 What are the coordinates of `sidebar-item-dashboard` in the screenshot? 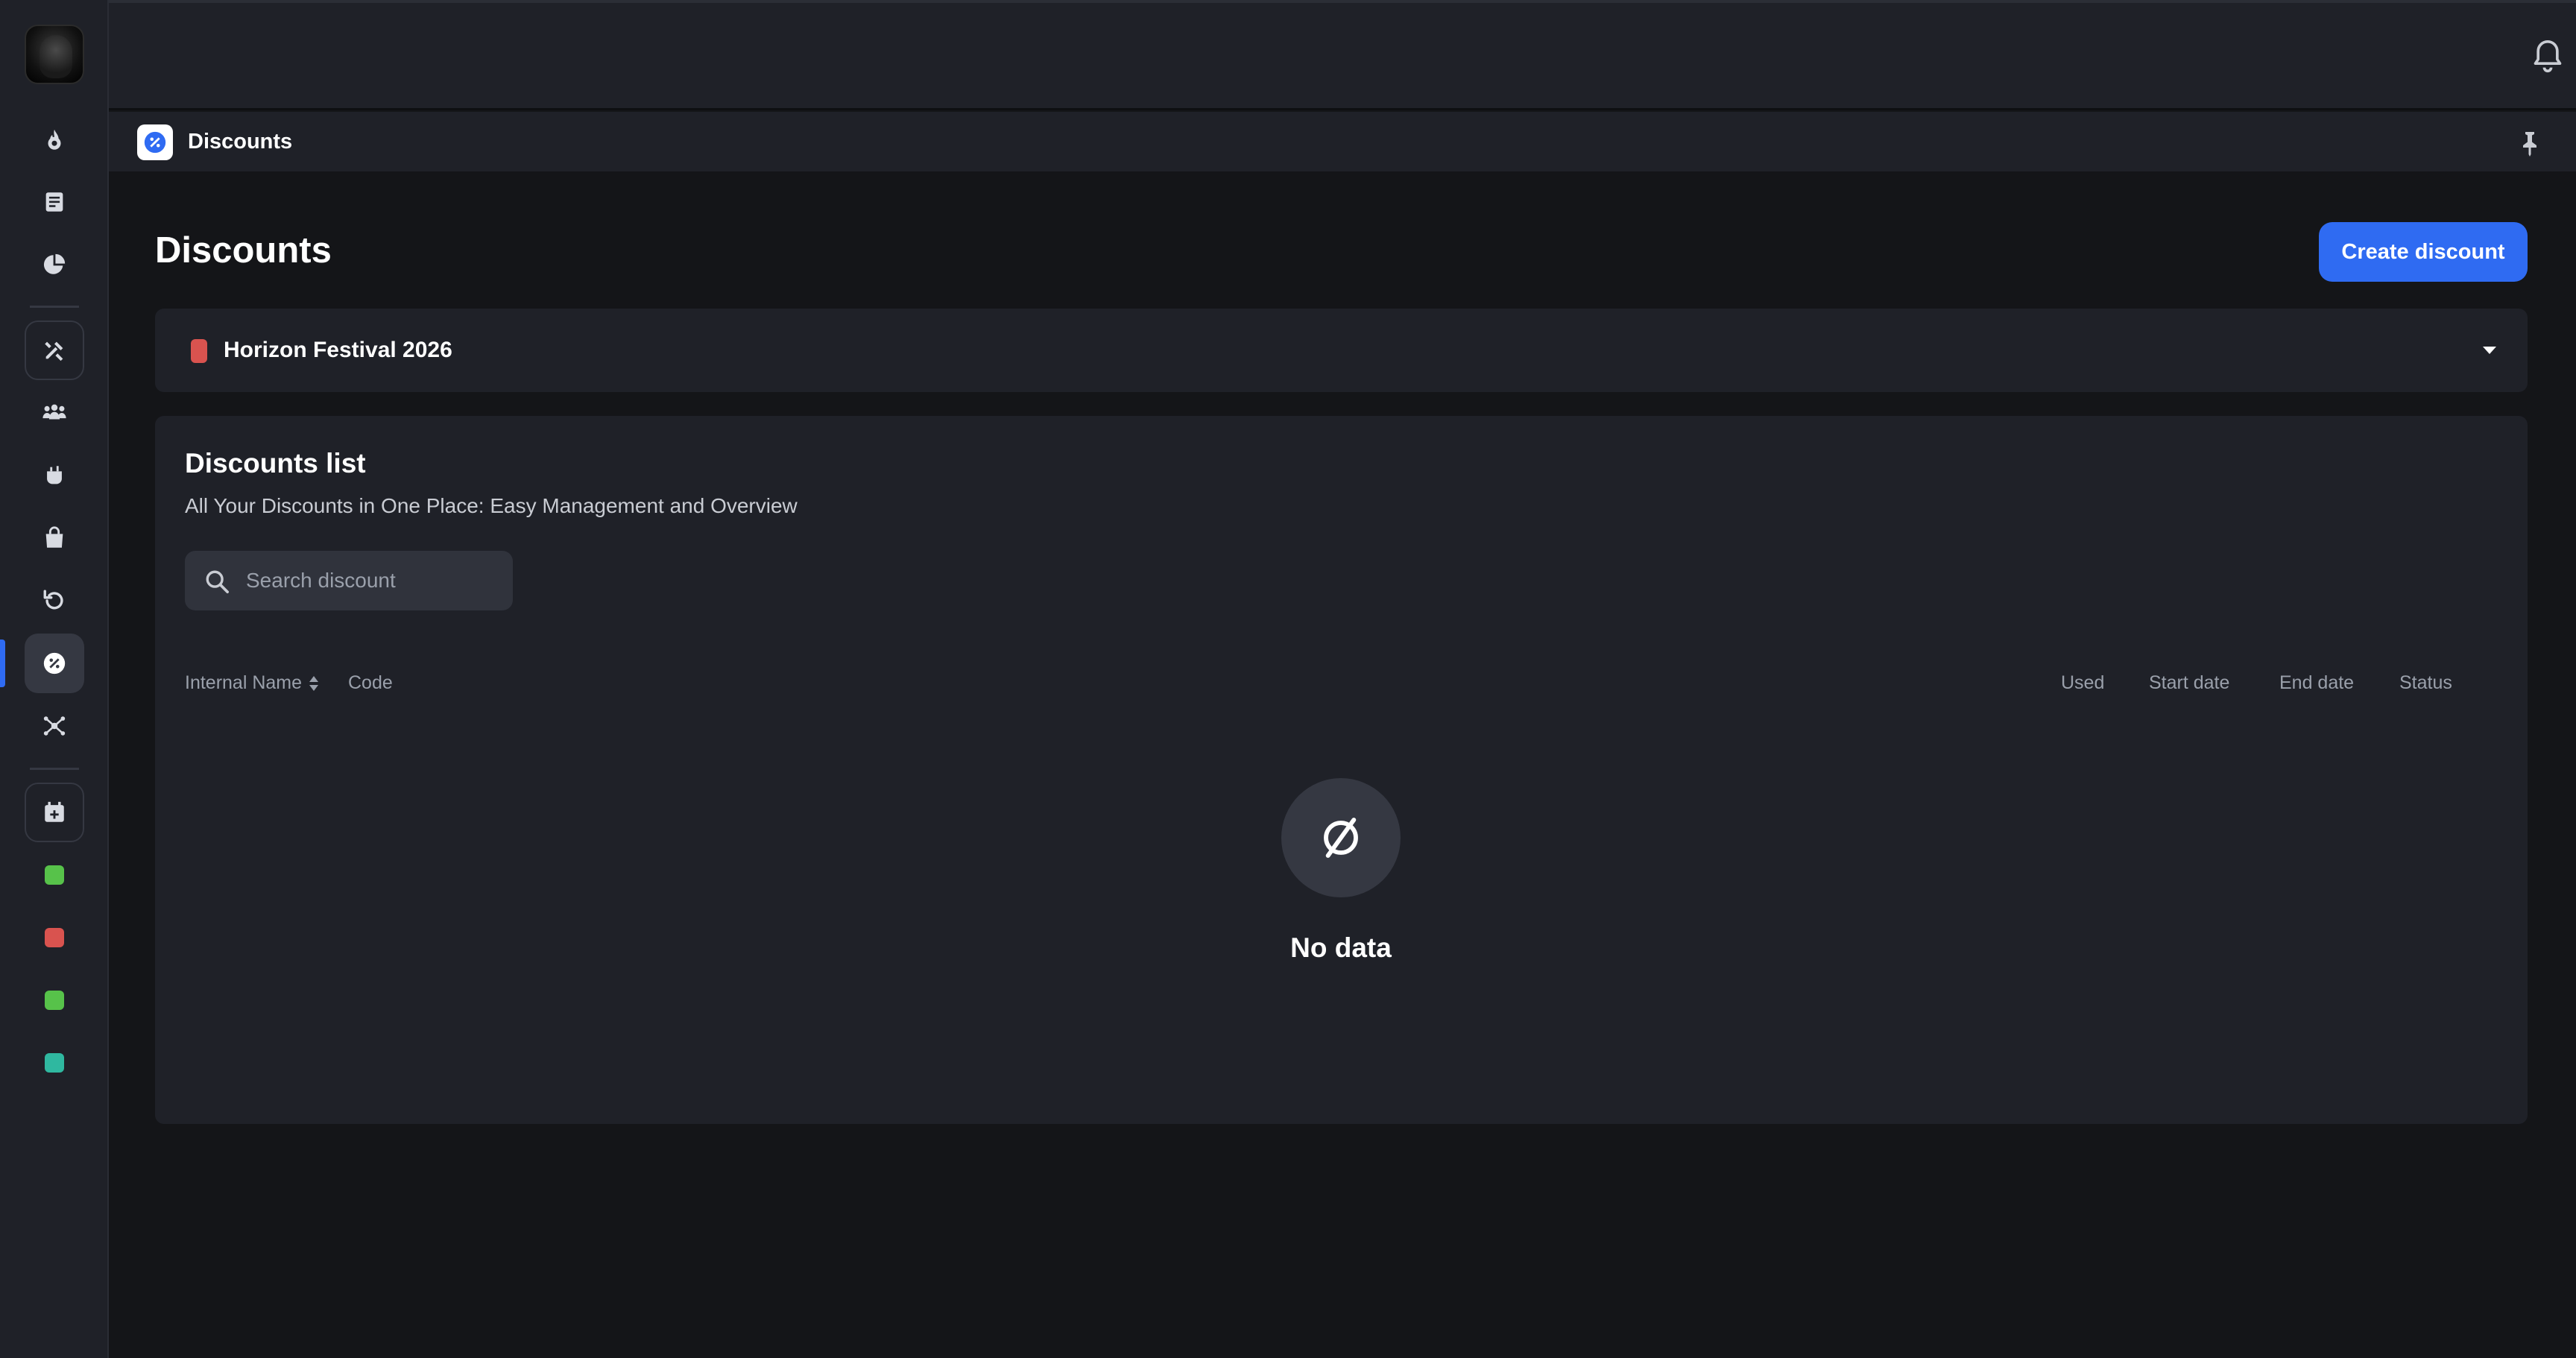 It's located at (54, 140).